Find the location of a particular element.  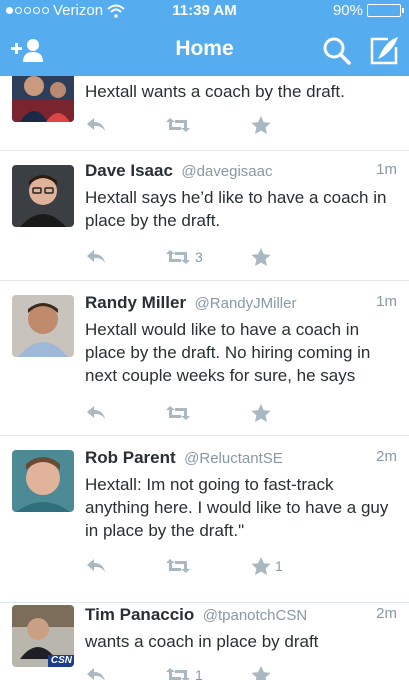

compose-icon is located at coordinates (384, 51).